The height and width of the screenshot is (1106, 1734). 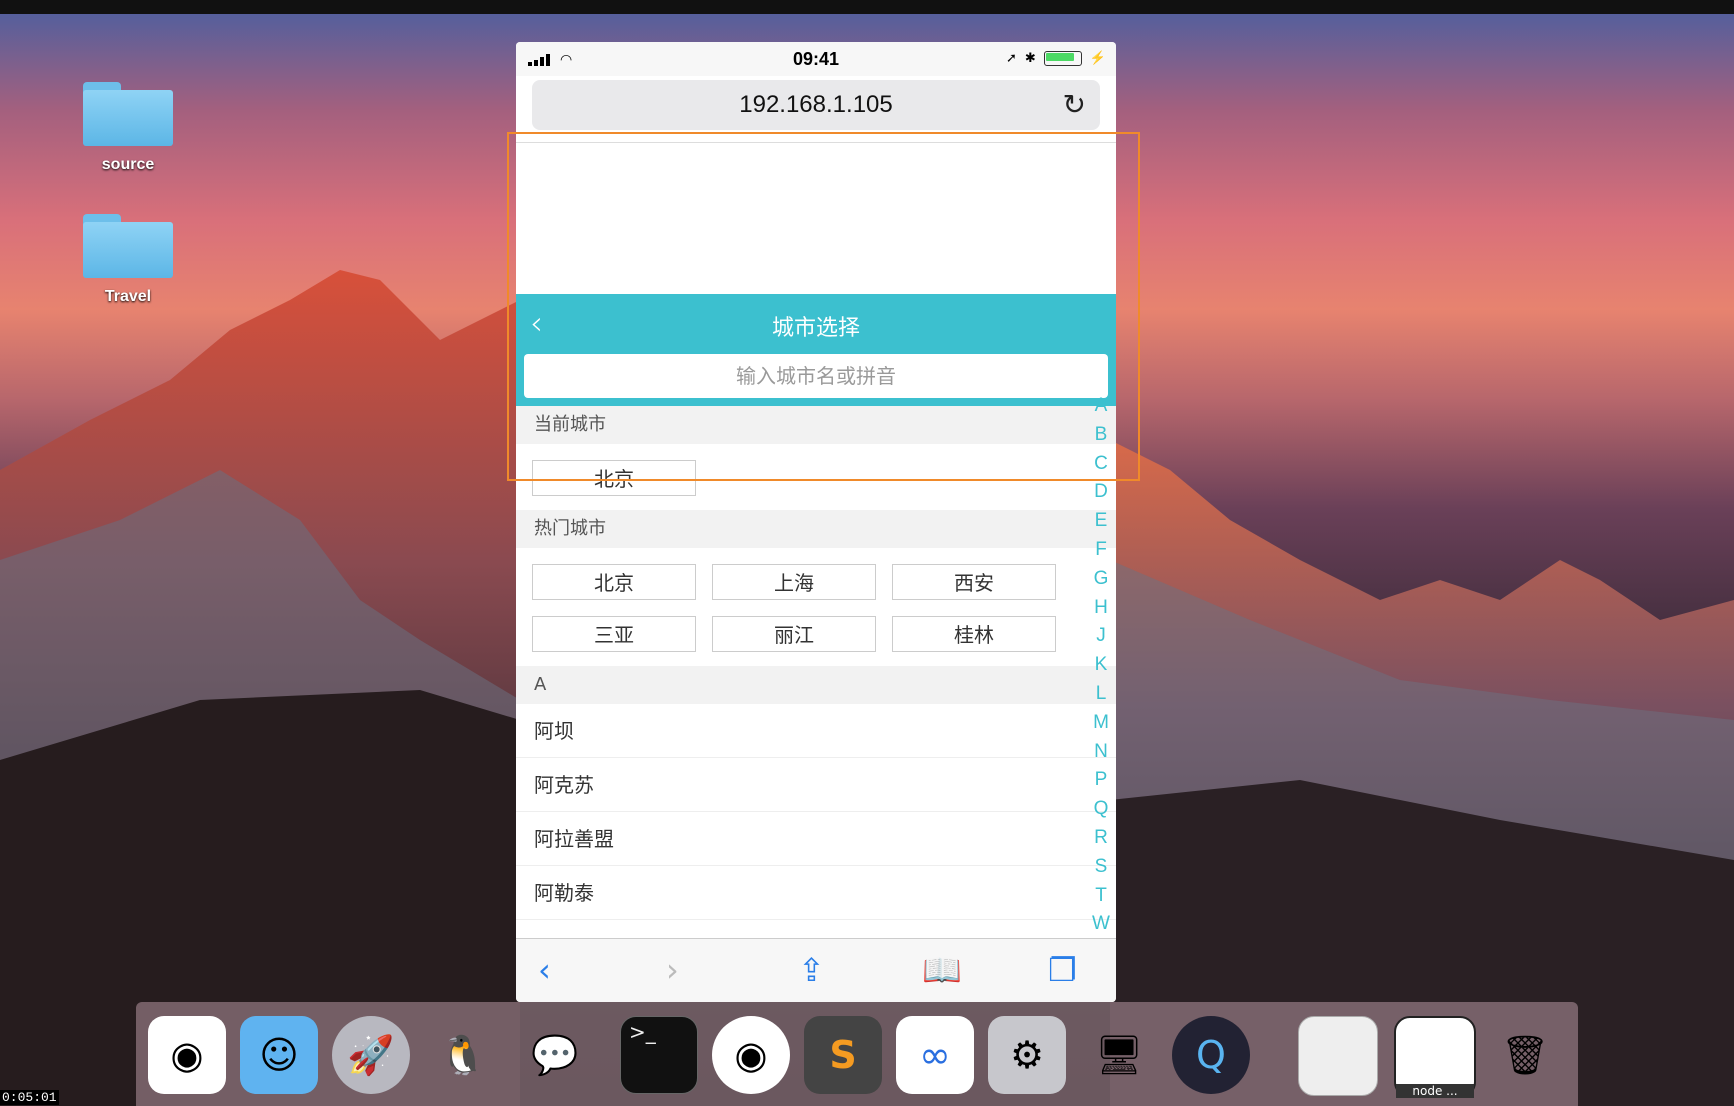 I want to click on alphabet-letter: W, so click(x=1101, y=924).